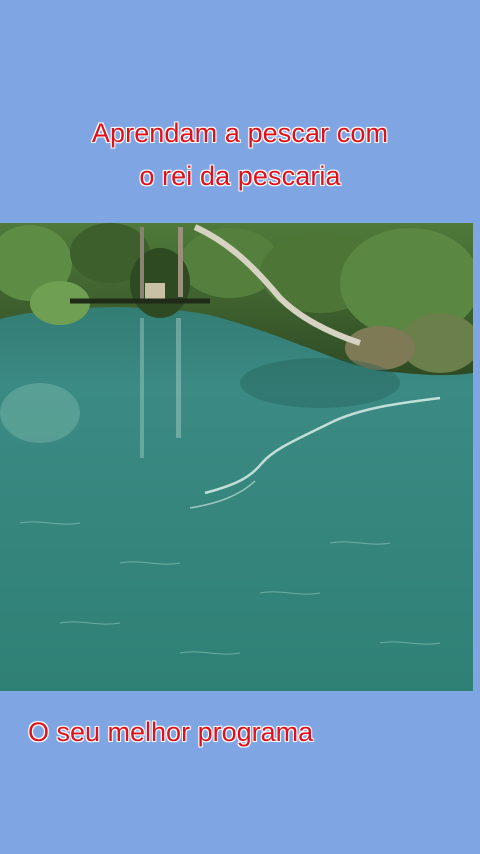  What do you see at coordinates (240, 155) in the screenshot?
I see `headline-caption: Aprendam a pescar com o rei da pescaria` at bounding box center [240, 155].